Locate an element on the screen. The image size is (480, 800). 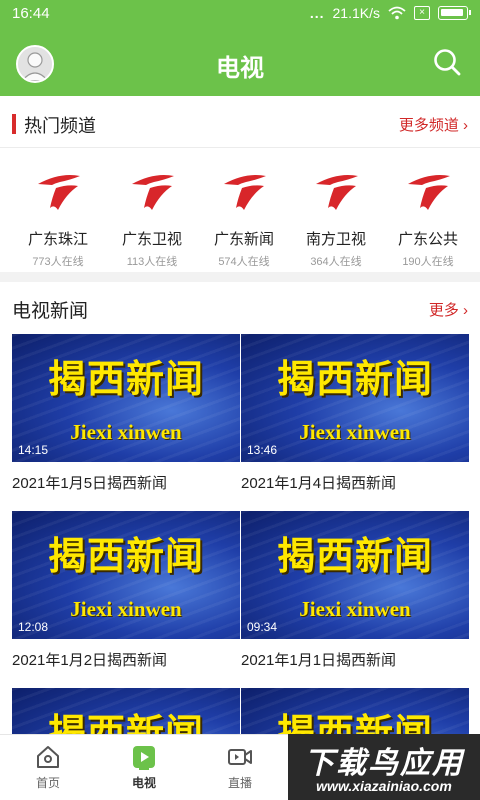
watermark-logo: 下载鸟应用 www.xiazainiao.com is located at coordinates (384, 767).